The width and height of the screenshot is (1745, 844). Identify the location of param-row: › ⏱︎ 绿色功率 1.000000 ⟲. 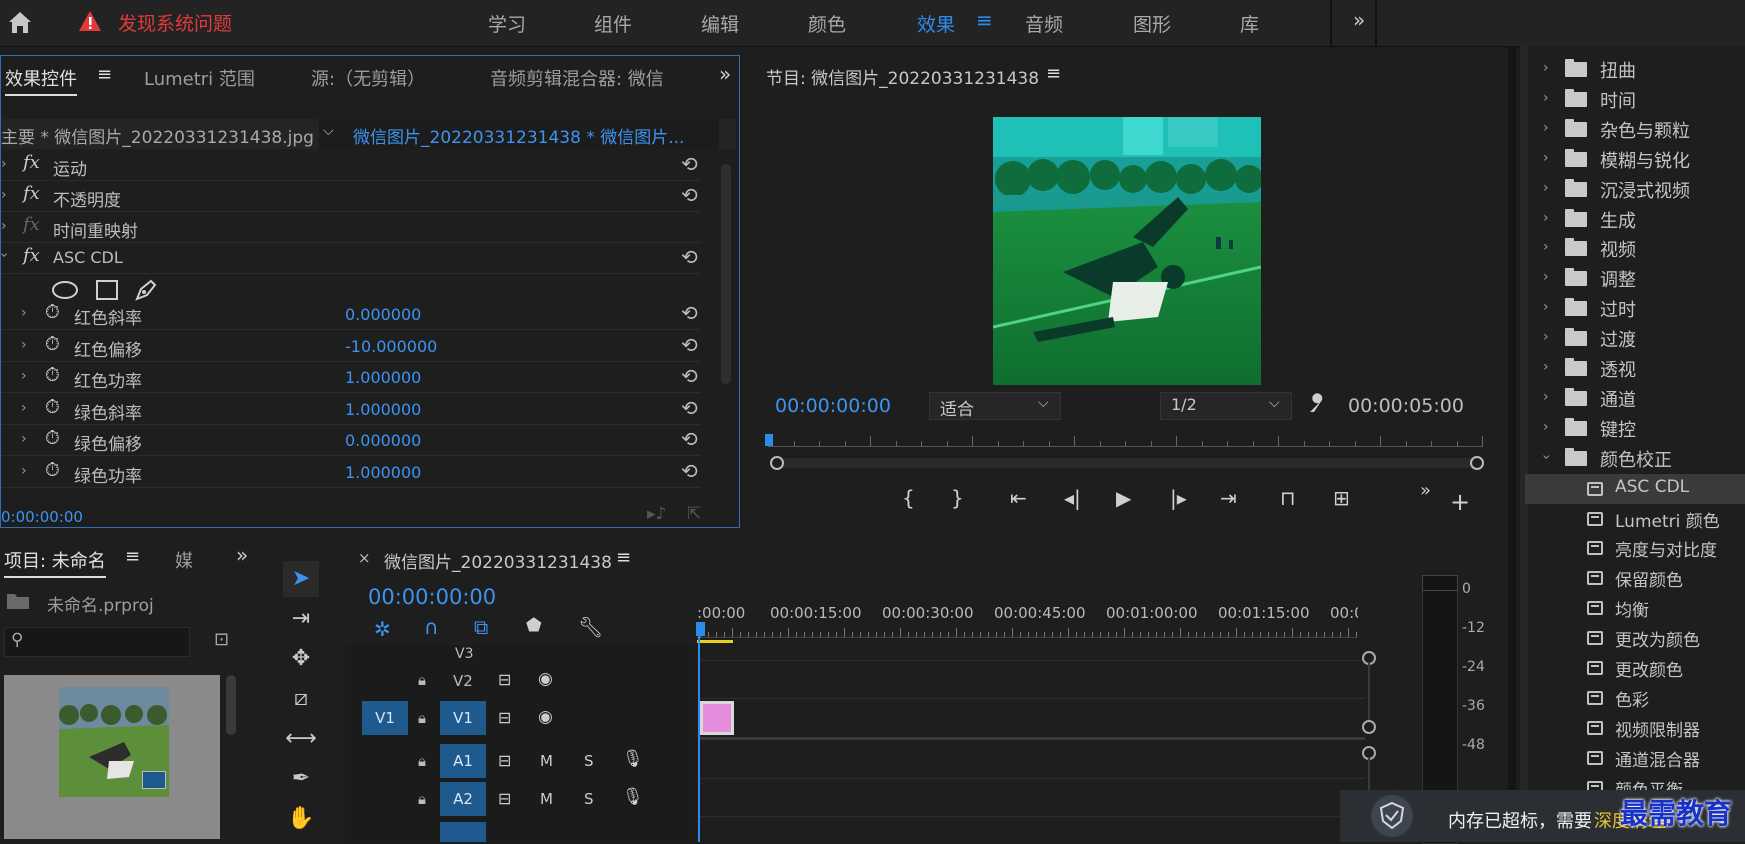
(351, 472).